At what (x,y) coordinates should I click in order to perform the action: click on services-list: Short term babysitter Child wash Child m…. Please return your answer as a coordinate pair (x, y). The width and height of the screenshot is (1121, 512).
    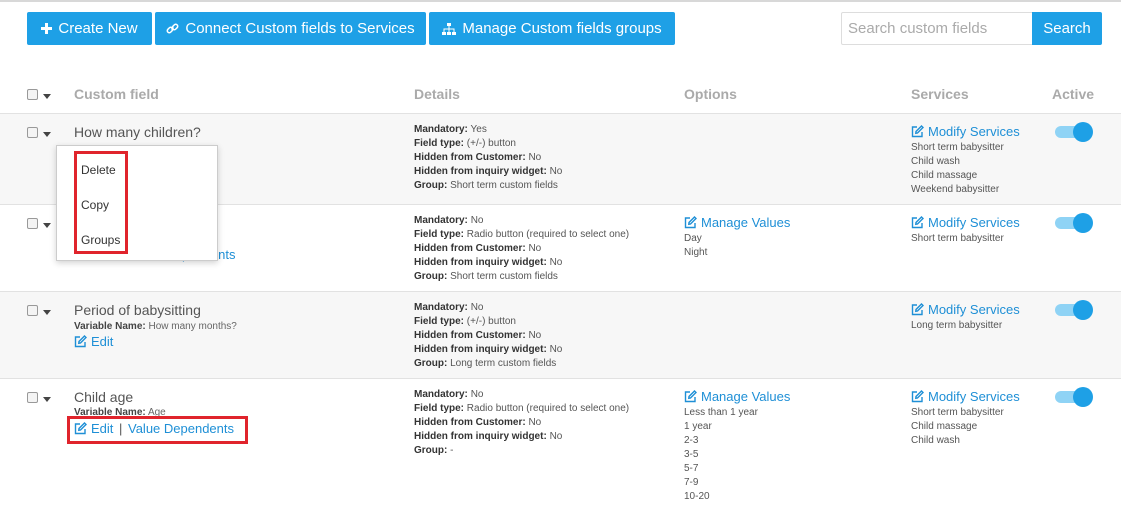
    Looking at the image, I should click on (957, 168).